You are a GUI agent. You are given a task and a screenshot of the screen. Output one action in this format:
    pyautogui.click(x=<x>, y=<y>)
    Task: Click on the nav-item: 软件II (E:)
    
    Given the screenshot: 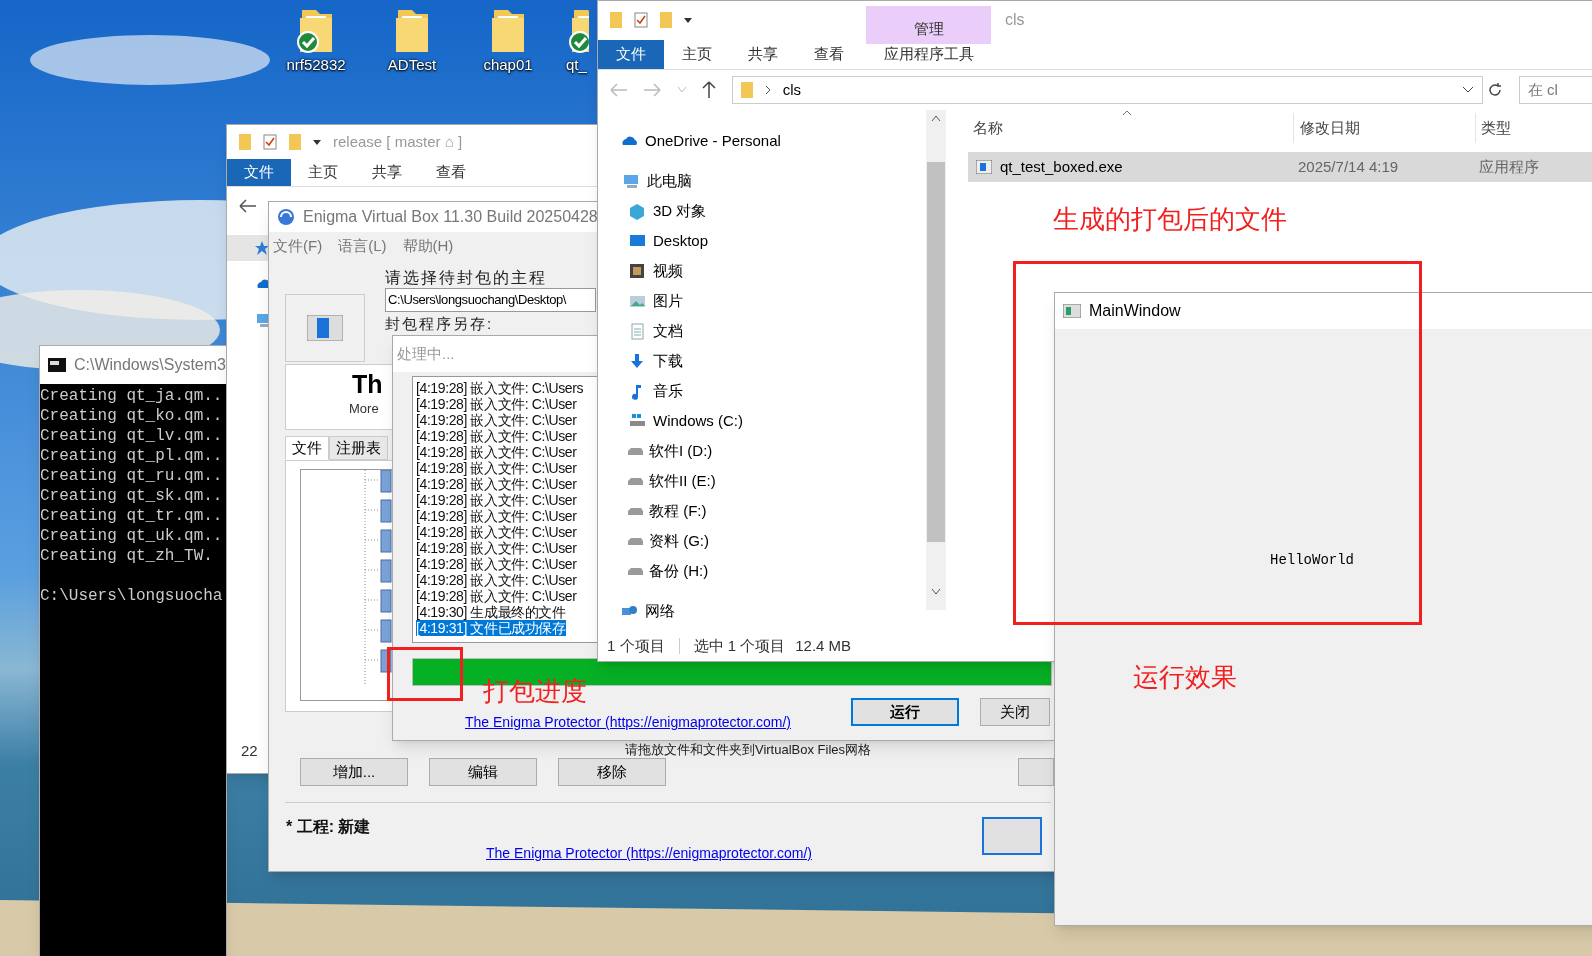 What is the action you would take?
    pyautogui.click(x=762, y=481)
    